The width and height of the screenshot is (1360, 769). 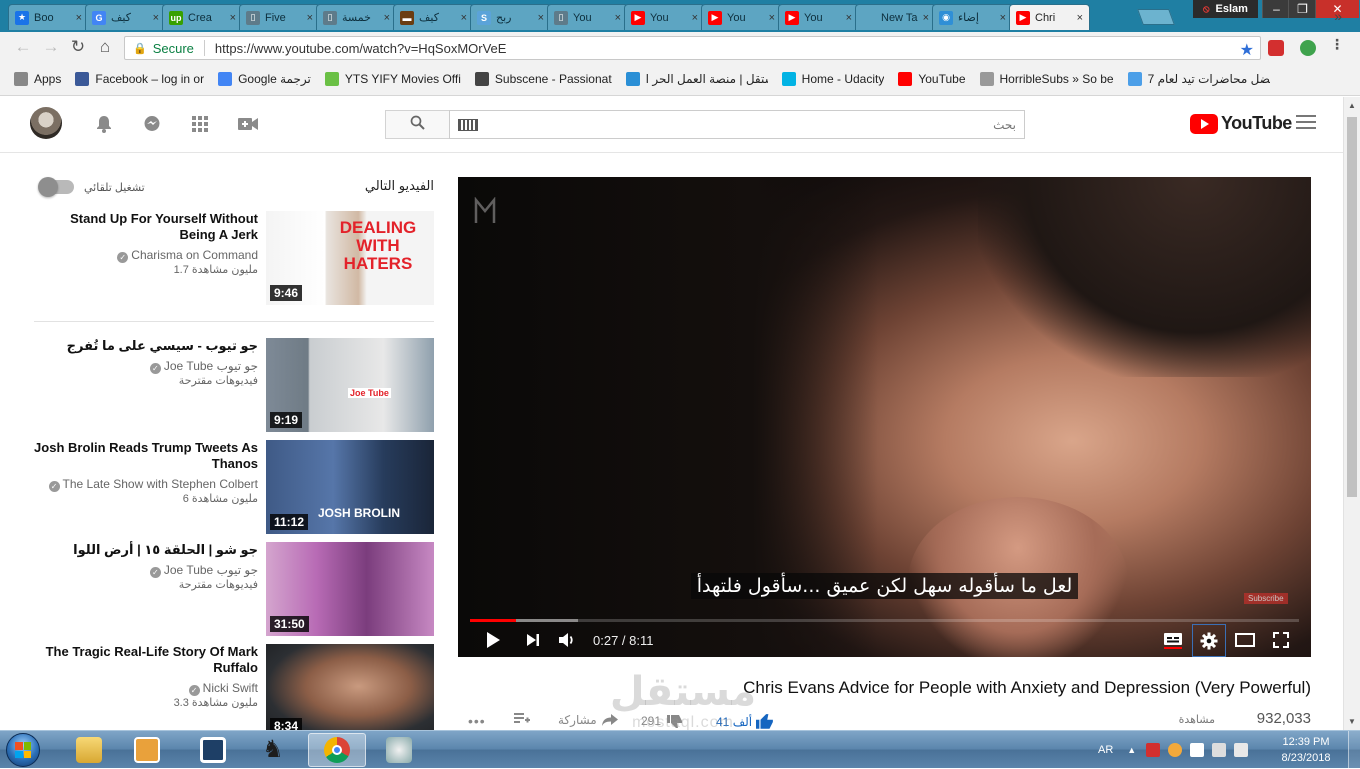 What do you see at coordinates (1352, 721) in the screenshot?
I see `scroll-down-arrow-icon: ▼` at bounding box center [1352, 721].